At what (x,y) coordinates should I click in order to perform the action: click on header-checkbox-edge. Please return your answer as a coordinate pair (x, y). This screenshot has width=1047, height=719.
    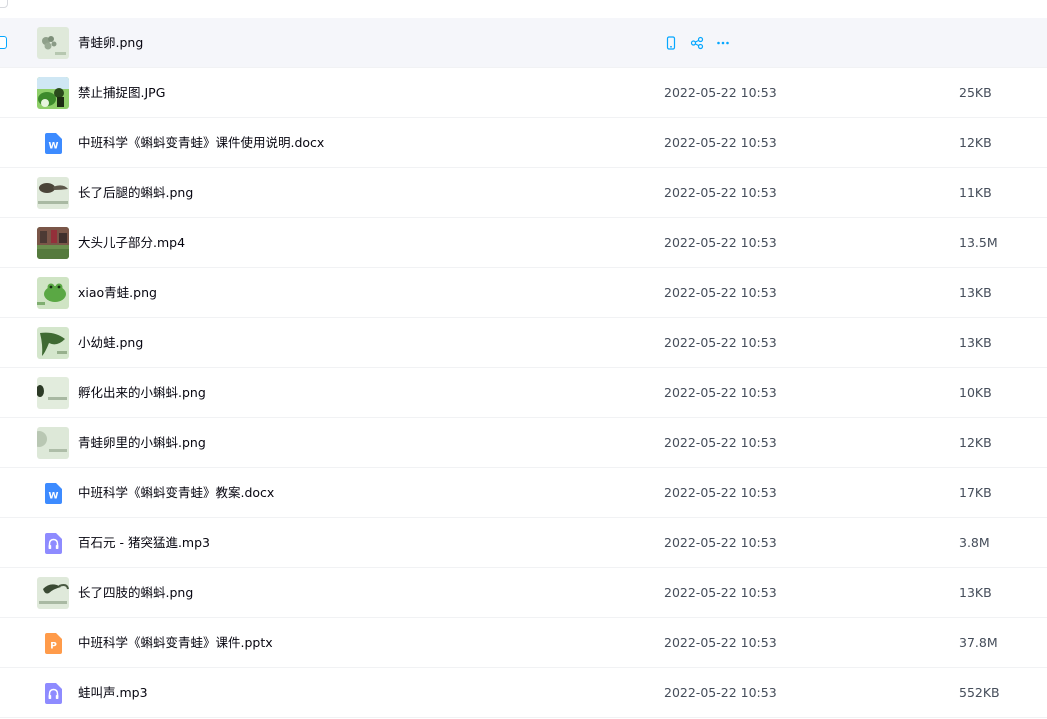
    Looking at the image, I should click on (4, 4).